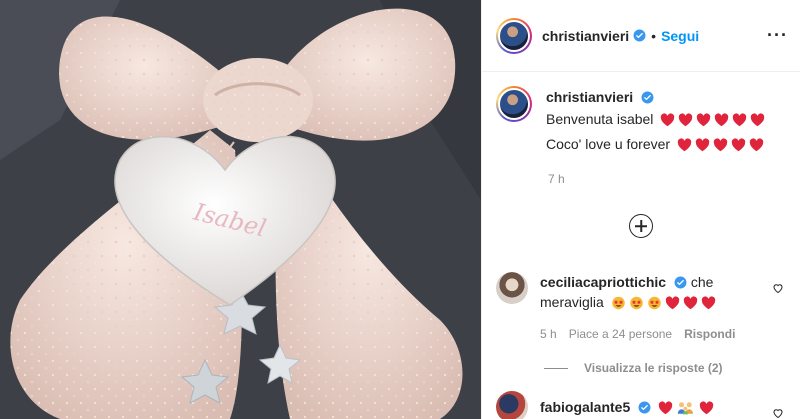  Describe the element at coordinates (548, 334) in the screenshot. I see `comment-timestamp: 5 h` at that location.